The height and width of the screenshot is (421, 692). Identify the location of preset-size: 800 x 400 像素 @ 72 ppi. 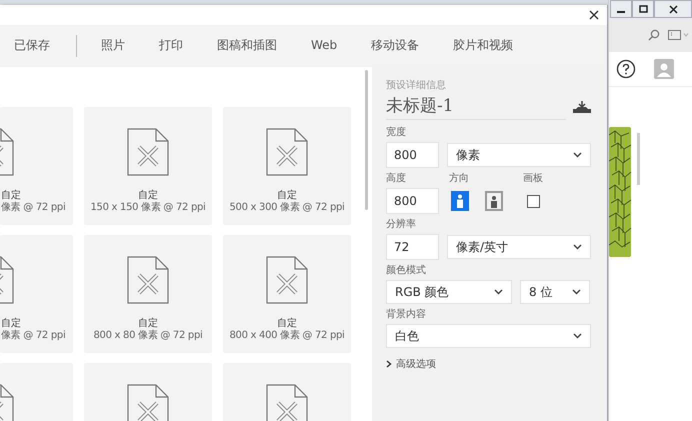
(287, 336).